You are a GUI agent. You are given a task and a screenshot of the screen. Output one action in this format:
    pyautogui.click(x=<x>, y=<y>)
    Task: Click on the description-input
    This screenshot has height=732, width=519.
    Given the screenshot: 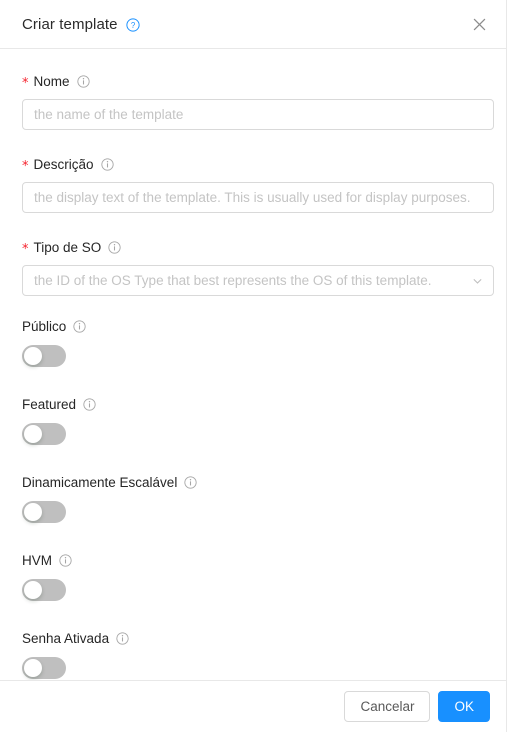 What is the action you would take?
    pyautogui.click(x=258, y=197)
    